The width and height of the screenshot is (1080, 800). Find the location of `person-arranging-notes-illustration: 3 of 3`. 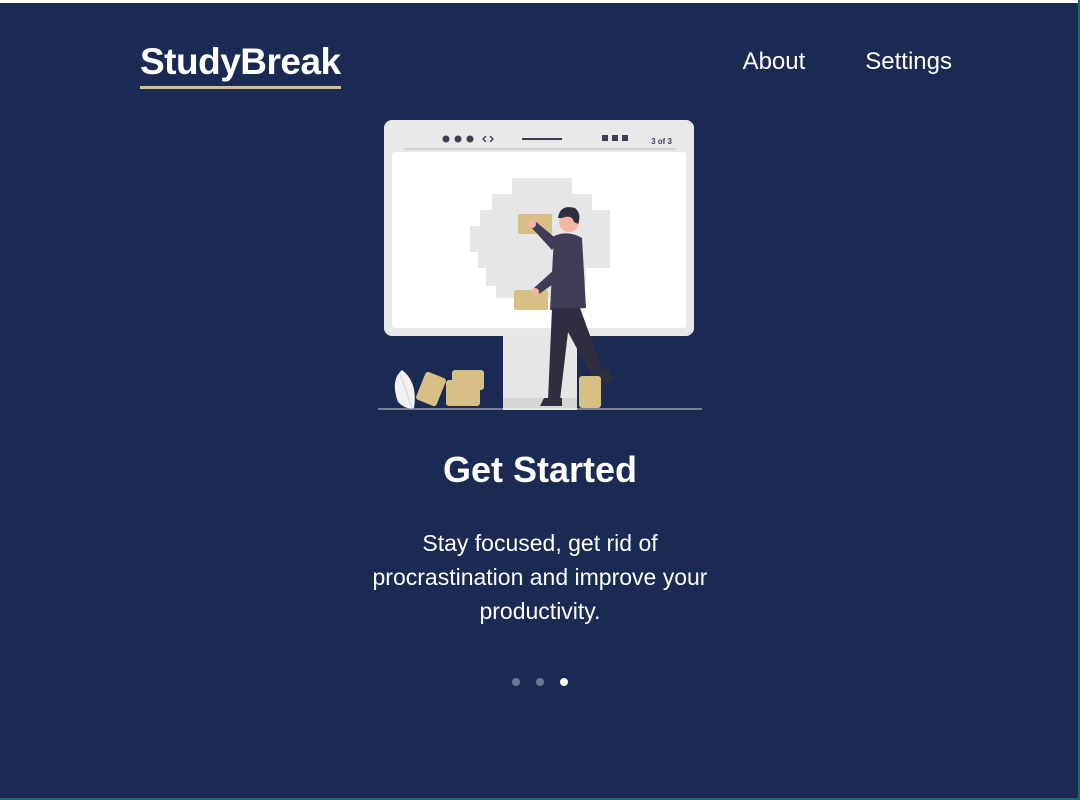

person-arranging-notes-illustration: 3 of 3 is located at coordinates (540, 265).